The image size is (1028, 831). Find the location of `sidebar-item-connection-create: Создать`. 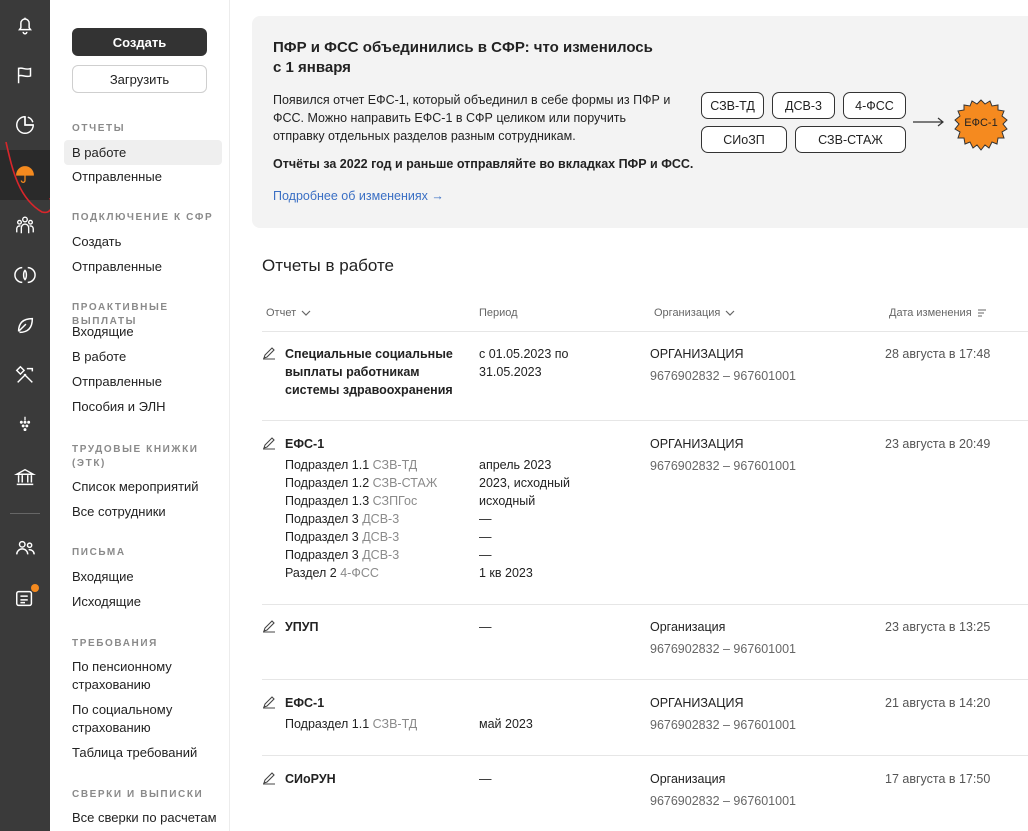

sidebar-item-connection-create: Создать is located at coordinates (147, 242).